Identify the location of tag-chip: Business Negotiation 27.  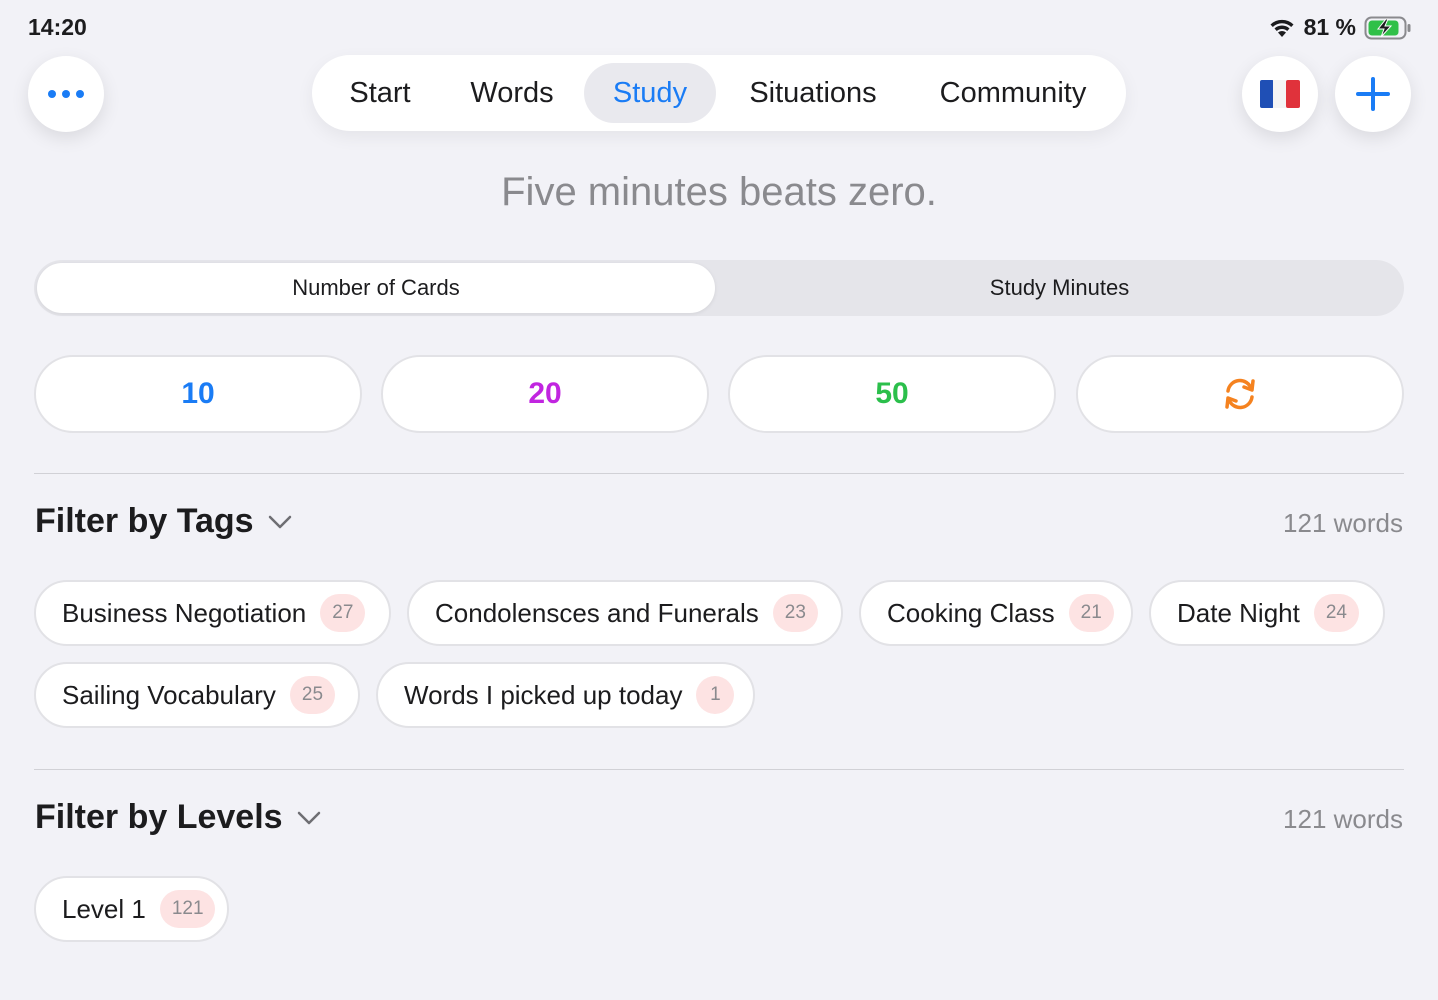
(212, 613).